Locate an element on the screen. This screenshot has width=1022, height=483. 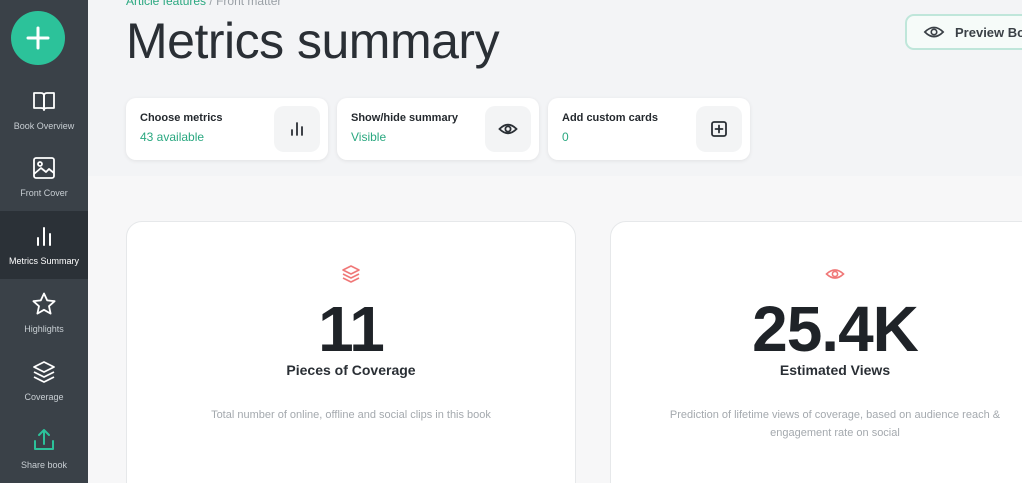
breadcrumb-current: Front matter is located at coordinates (249, 4).